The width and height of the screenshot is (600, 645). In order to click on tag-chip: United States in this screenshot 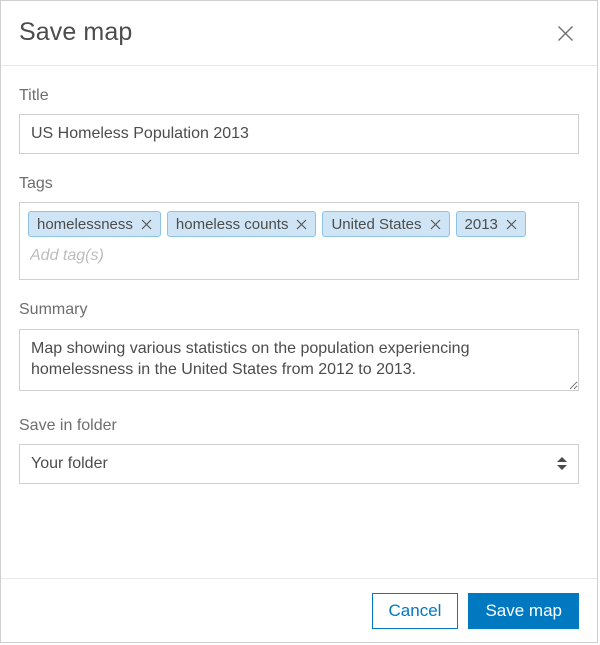, I will do `click(386, 224)`.